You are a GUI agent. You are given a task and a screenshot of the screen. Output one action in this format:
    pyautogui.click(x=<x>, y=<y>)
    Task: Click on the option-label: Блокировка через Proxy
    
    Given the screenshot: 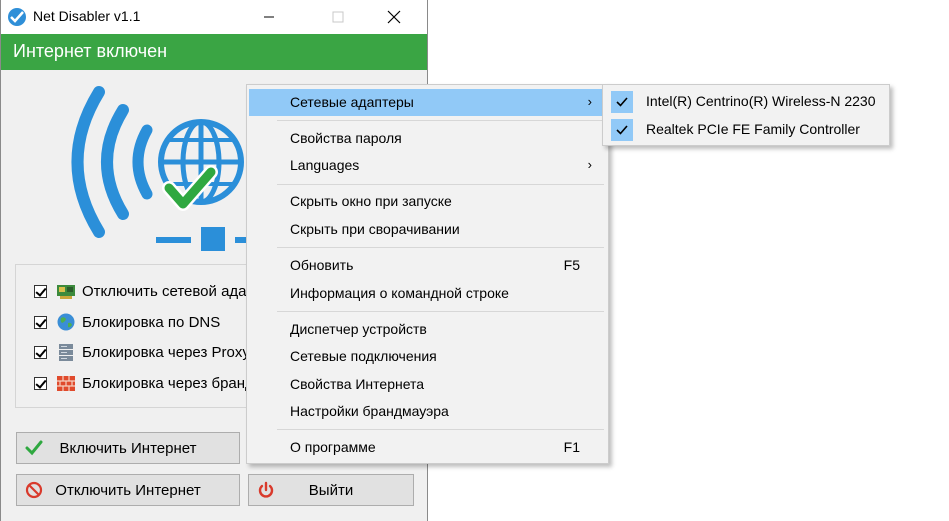 What is the action you would take?
    pyautogui.click(x=166, y=352)
    